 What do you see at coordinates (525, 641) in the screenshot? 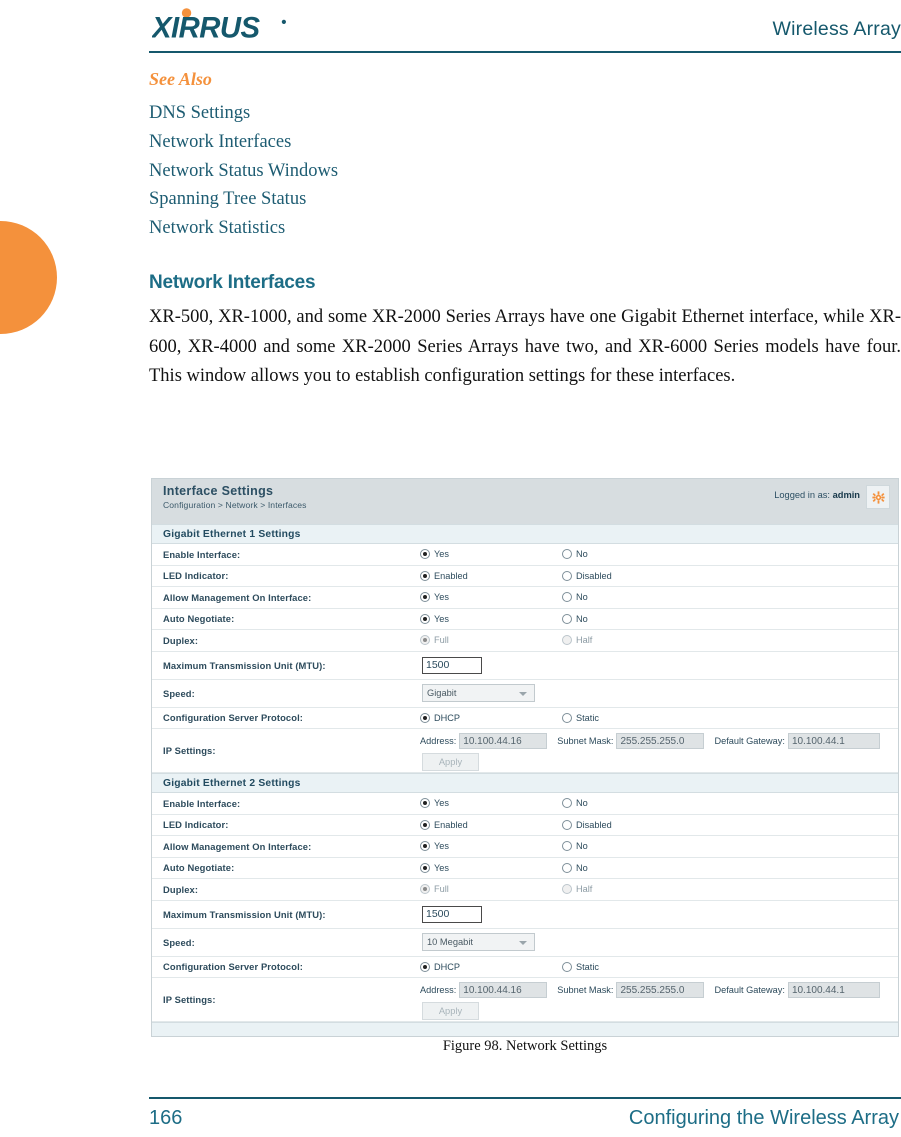
I see `row-duplex-1: Duplex: Full Half` at bounding box center [525, 641].